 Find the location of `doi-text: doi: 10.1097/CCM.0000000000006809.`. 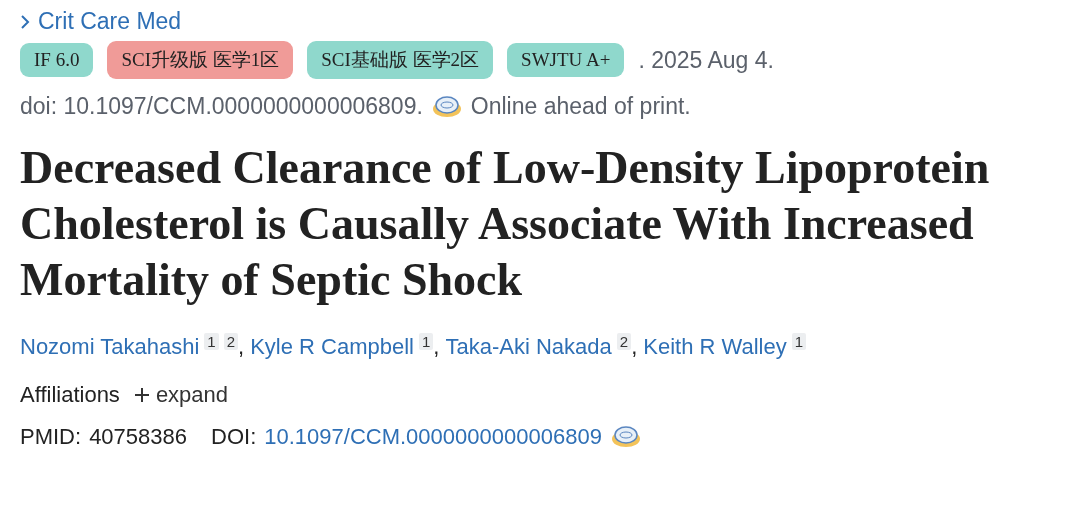

doi-text: doi: 10.1097/CCM.0000000000006809. is located at coordinates (221, 106).